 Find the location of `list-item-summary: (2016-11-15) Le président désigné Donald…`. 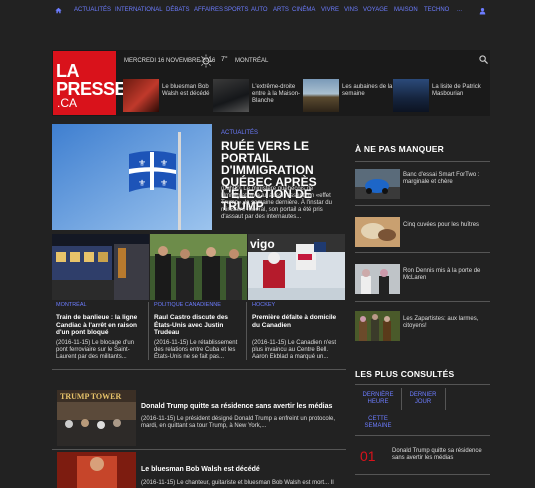

list-item-summary: (2016-11-15) Le président désigné Donald… is located at coordinates (238, 422).